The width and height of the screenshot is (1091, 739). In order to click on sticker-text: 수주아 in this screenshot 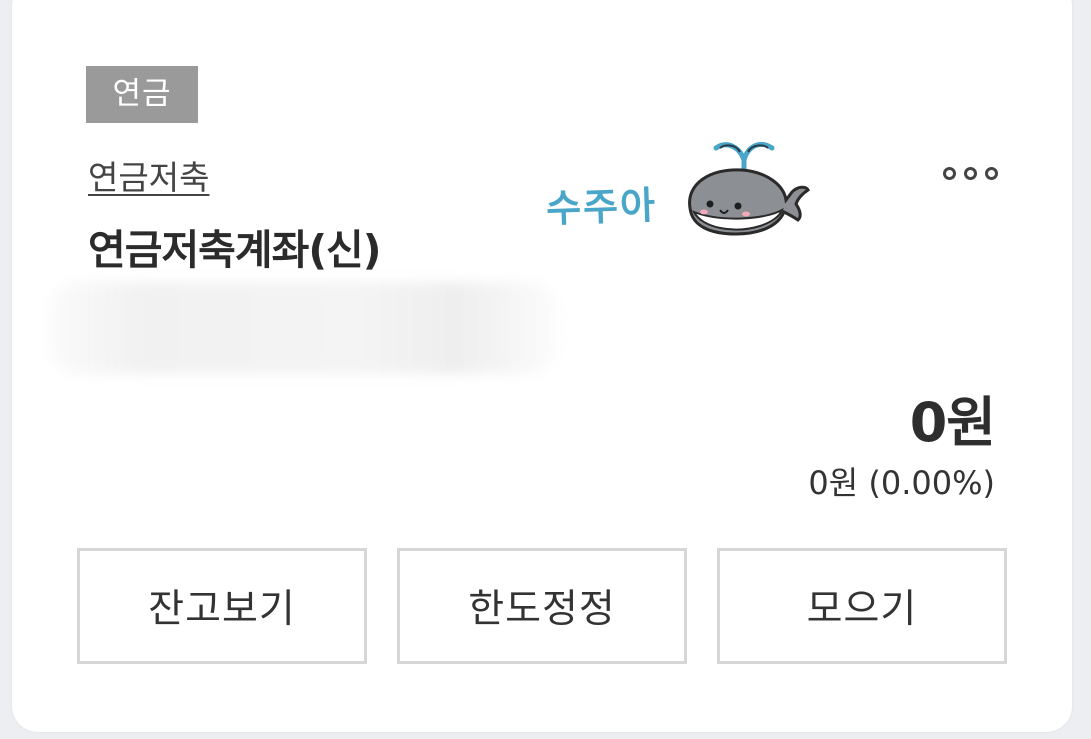, I will do `click(601, 207)`.